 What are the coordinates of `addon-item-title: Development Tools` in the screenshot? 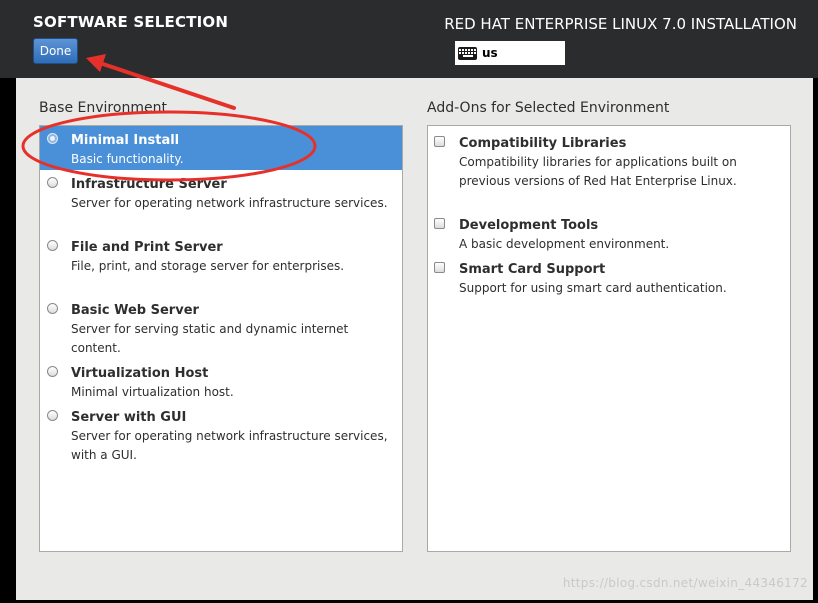 It's located at (529, 225).